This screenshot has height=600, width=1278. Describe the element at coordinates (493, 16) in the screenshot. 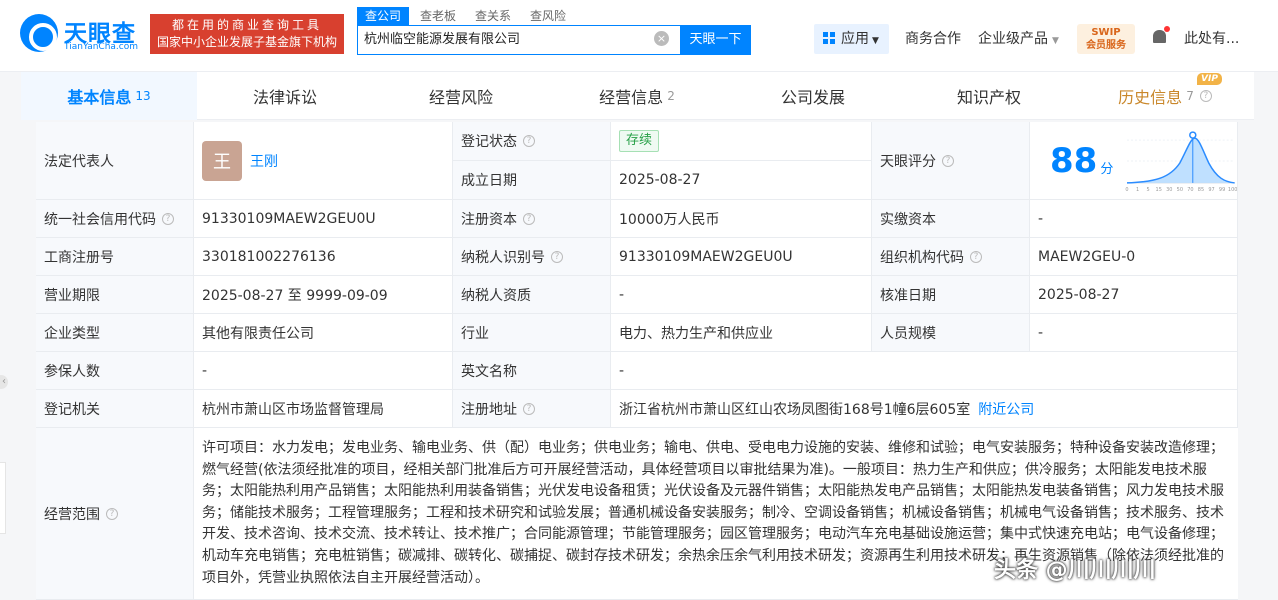

I see `search-tab-relation: 查关系` at that location.